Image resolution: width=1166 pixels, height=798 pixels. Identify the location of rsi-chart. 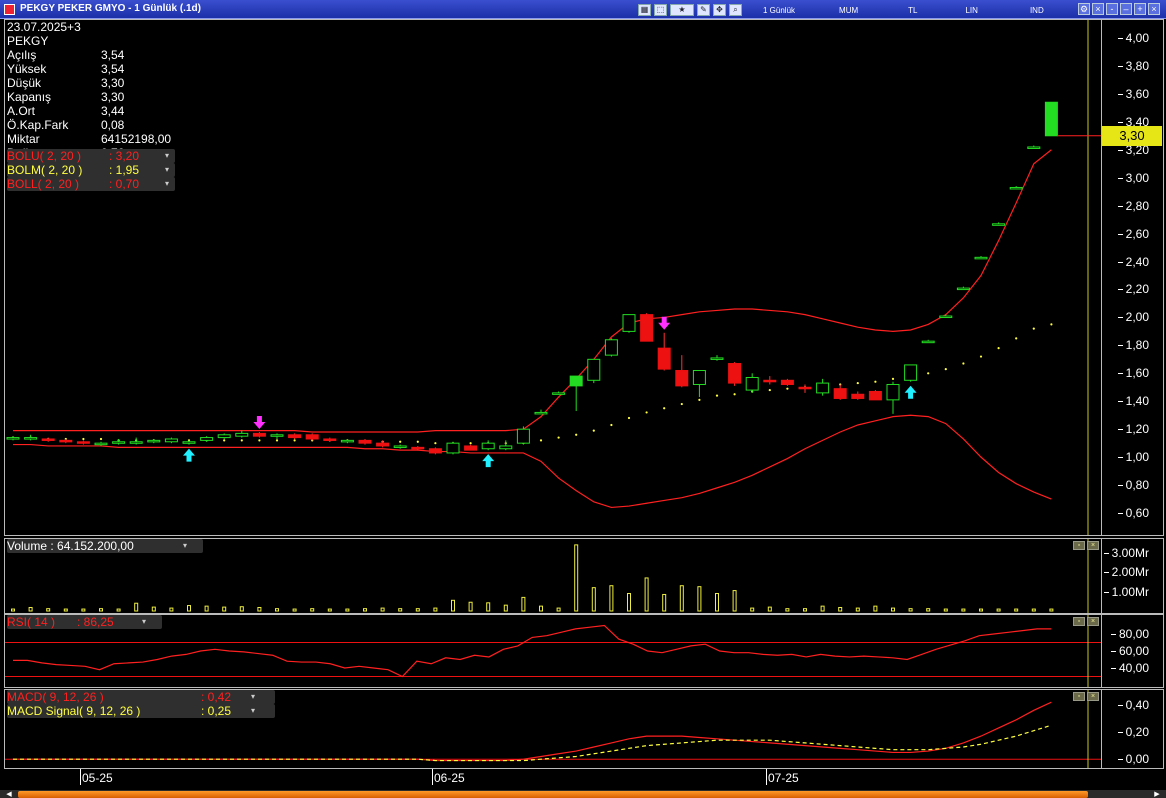
(553, 651).